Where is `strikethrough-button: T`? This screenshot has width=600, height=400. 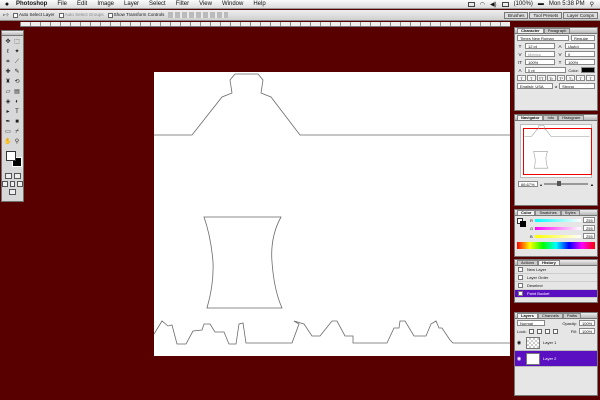 strikethrough-button: T is located at coordinates (590, 78).